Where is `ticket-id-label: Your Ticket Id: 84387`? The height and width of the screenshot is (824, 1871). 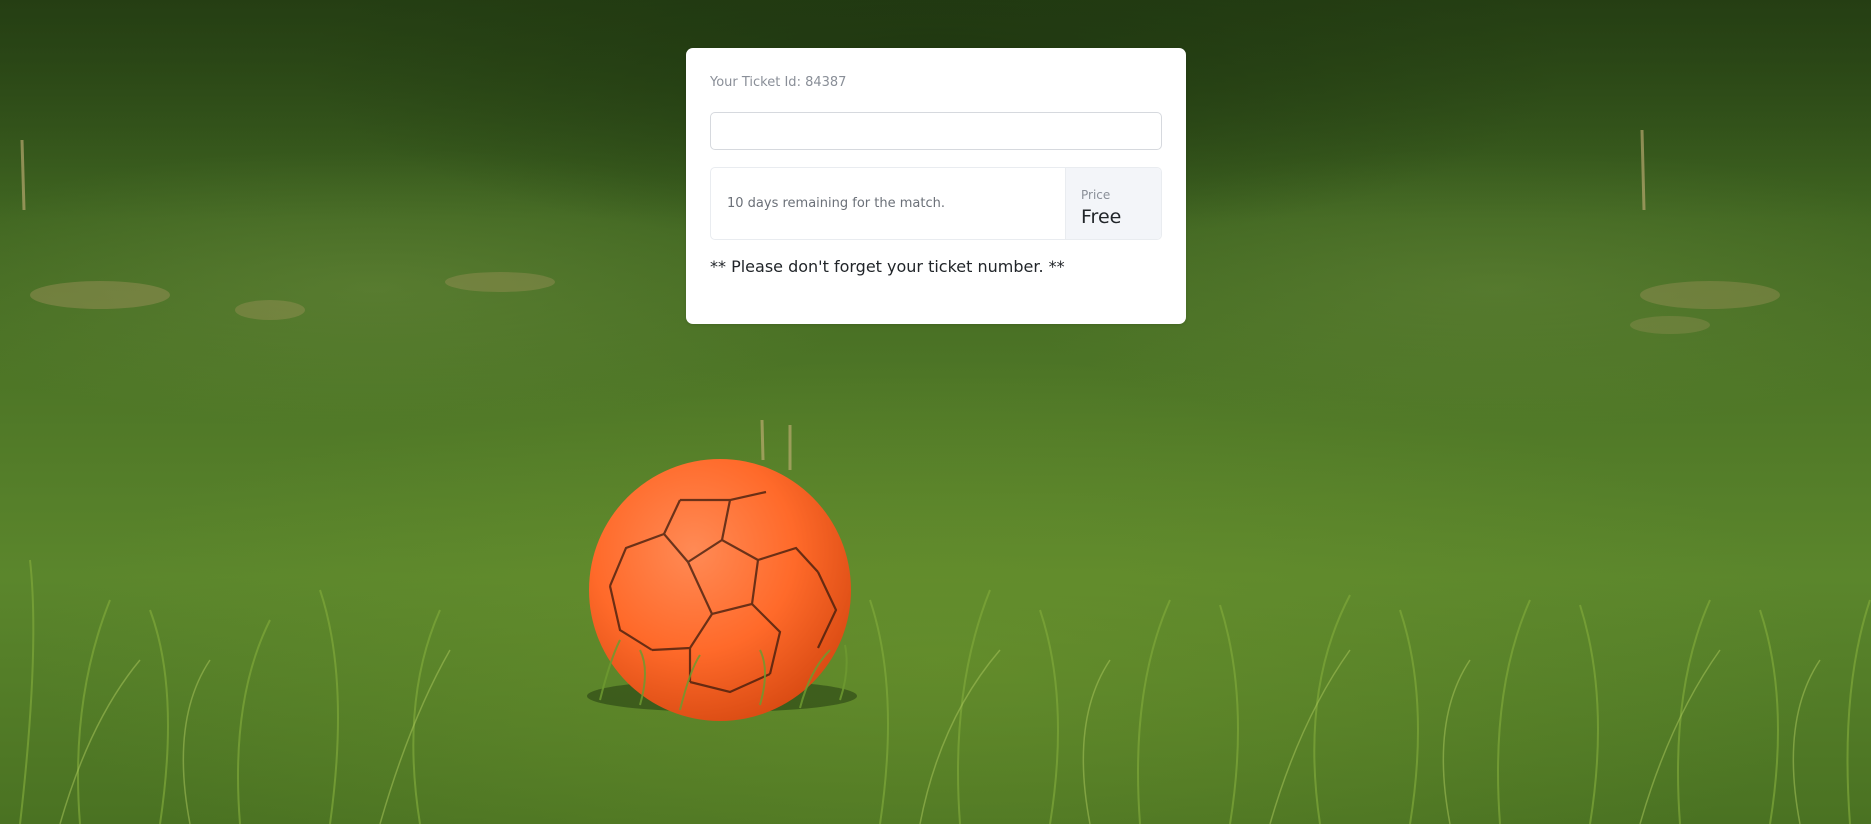
ticket-id-label: Your Ticket Id: 84387 is located at coordinates (778, 82).